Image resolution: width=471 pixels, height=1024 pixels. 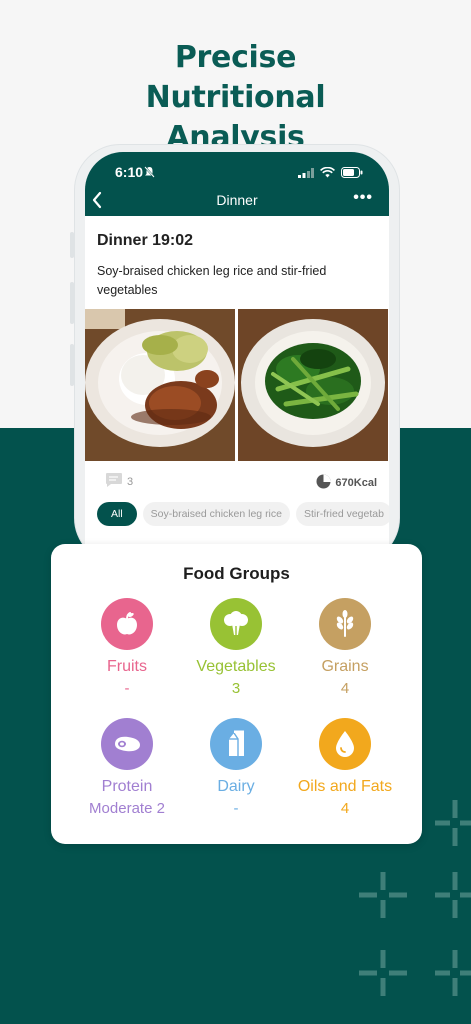 What do you see at coordinates (237, 479) in the screenshot?
I see `meal-stats-row: 3 670Kcal` at bounding box center [237, 479].